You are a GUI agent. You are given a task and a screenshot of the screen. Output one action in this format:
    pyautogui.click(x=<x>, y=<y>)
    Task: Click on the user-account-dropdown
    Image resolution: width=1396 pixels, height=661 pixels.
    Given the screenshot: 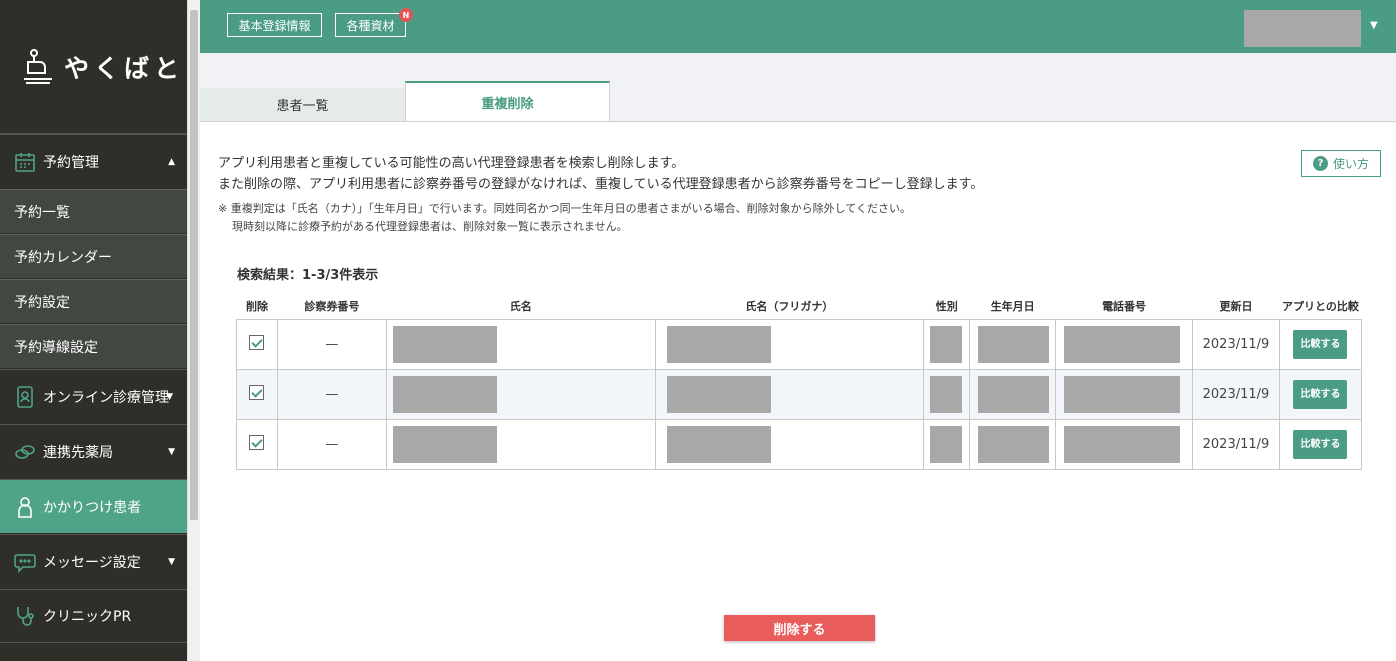 What is the action you would take?
    pyautogui.click(x=1302, y=28)
    